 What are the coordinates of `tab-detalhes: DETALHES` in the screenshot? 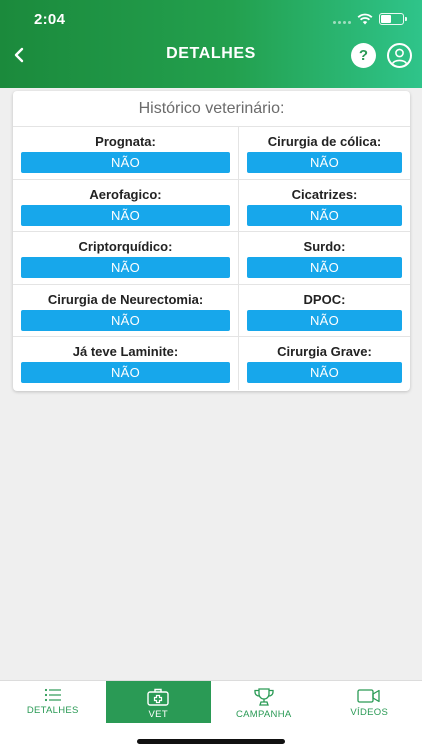 It's located at (53, 702).